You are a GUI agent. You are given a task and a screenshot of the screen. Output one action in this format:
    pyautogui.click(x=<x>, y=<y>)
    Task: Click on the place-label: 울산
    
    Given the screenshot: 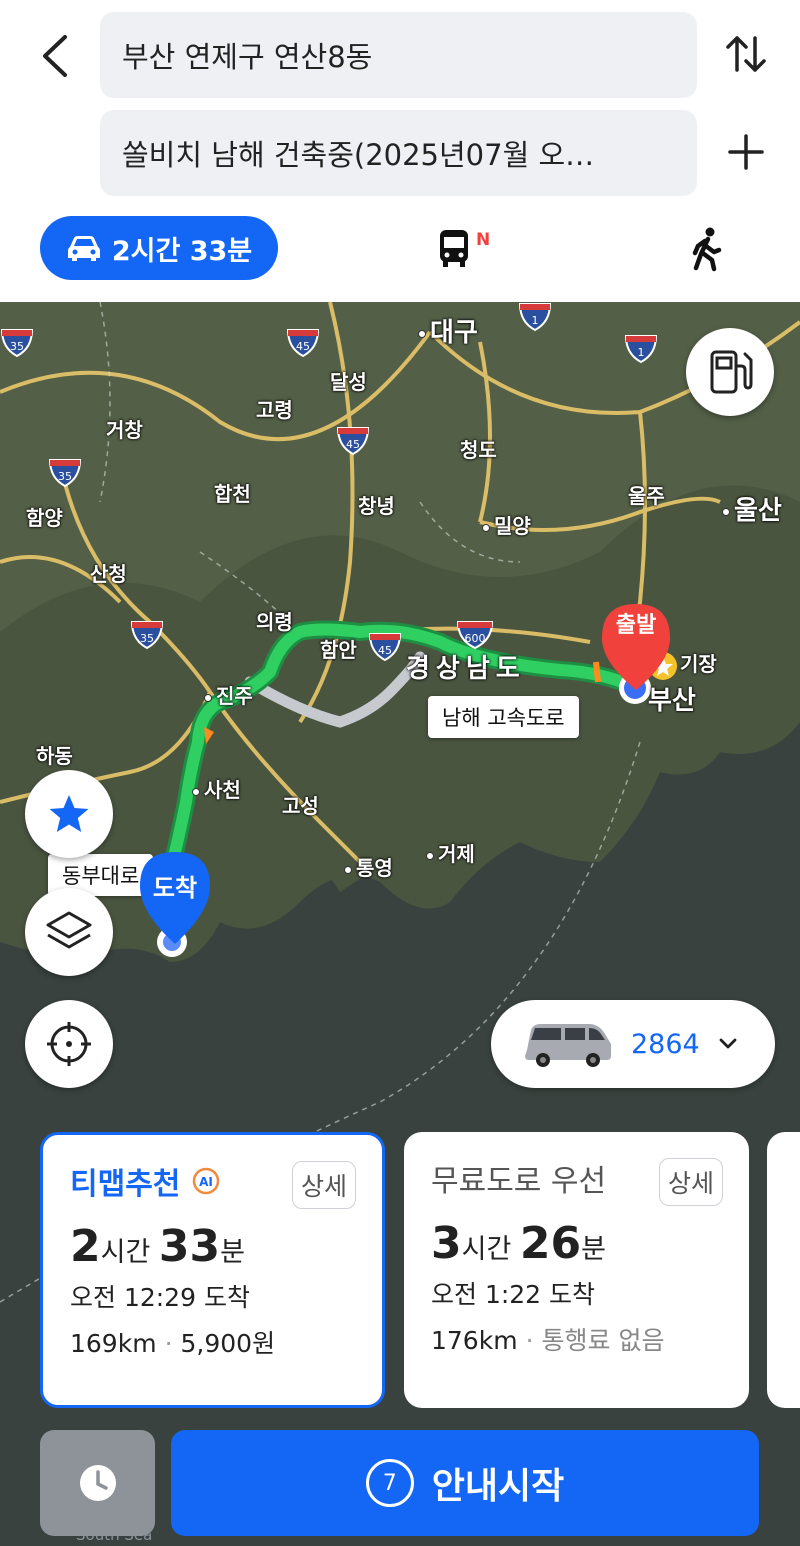 What is the action you would take?
    pyautogui.click(x=752, y=508)
    